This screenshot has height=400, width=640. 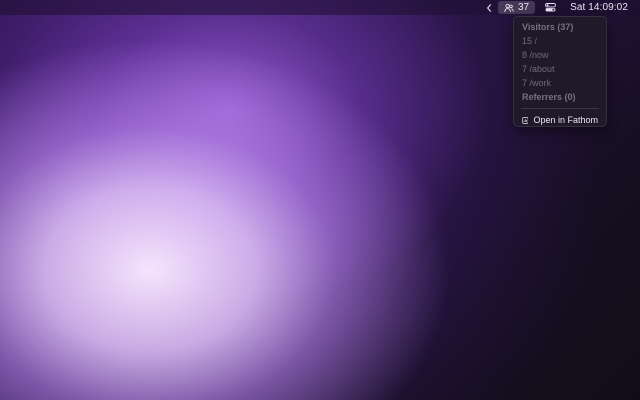 I want to click on menubar-overflow-button, so click(x=489, y=7).